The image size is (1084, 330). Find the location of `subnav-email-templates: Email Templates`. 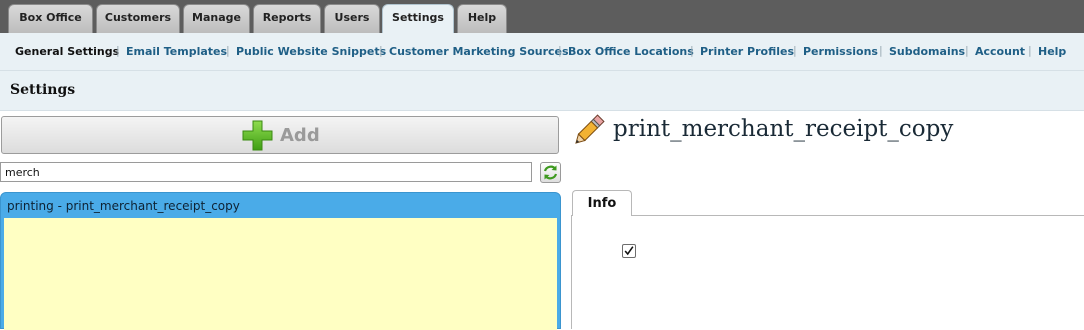

subnav-email-templates: Email Templates is located at coordinates (176, 51).